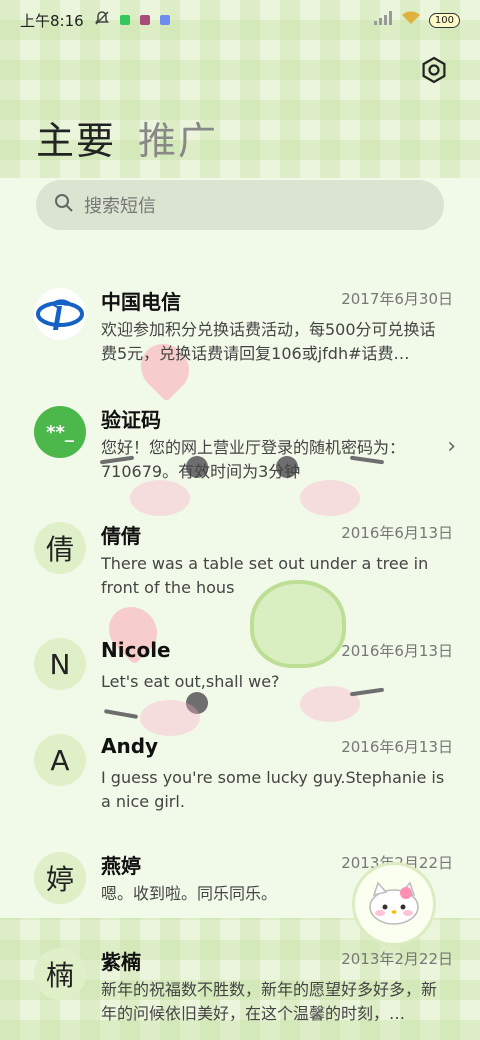 The width and height of the screenshot is (480, 1040). I want to click on tab-promotions: 推广, so click(178, 137).